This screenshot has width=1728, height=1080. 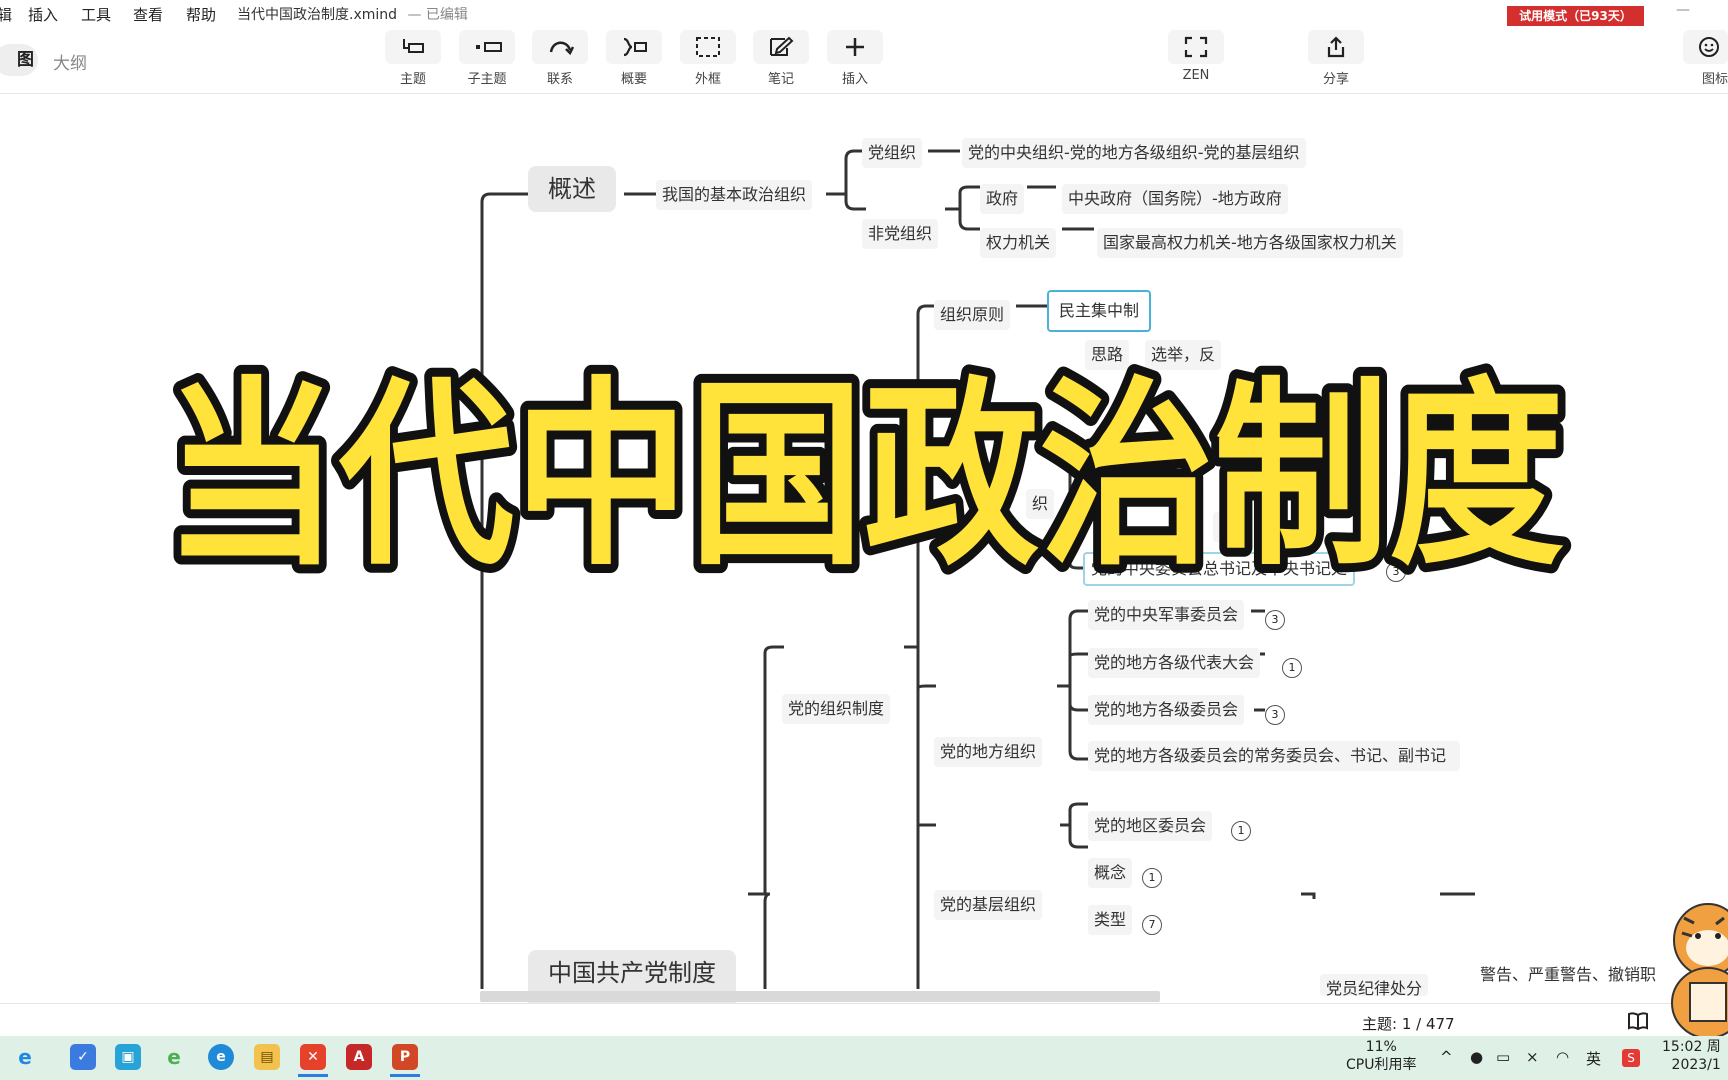 I want to click on subtopic-icon, so click(x=489, y=47).